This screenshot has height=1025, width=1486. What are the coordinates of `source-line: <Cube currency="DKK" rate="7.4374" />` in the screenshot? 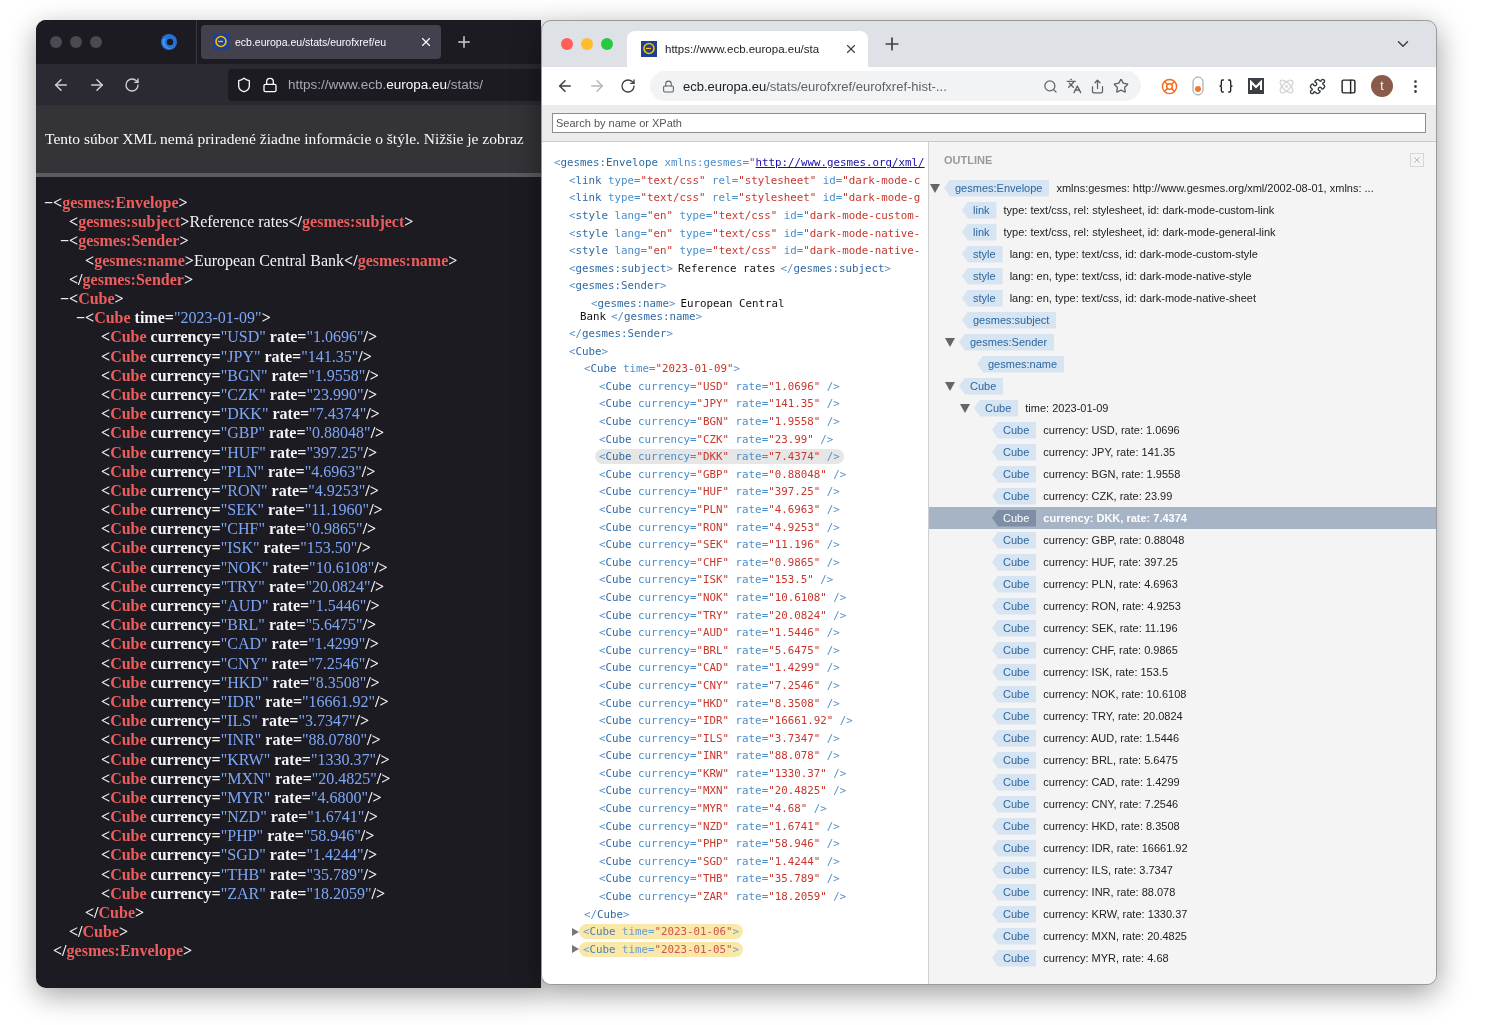 It's located at (719, 457).